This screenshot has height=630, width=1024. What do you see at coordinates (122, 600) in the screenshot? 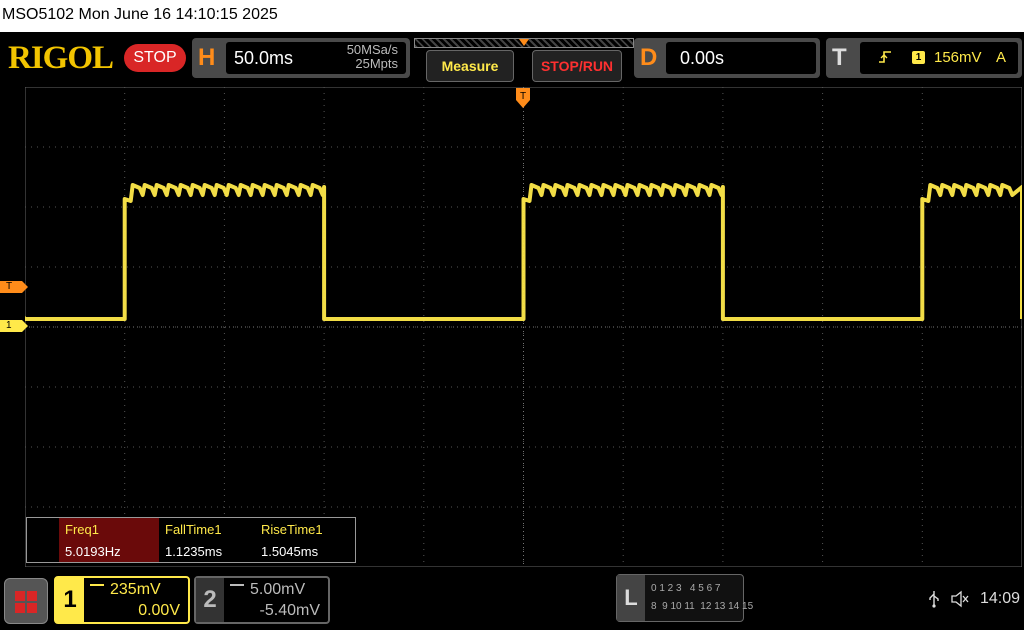
I see `channel-1-panel: 1 235mV 0.00V` at bounding box center [122, 600].